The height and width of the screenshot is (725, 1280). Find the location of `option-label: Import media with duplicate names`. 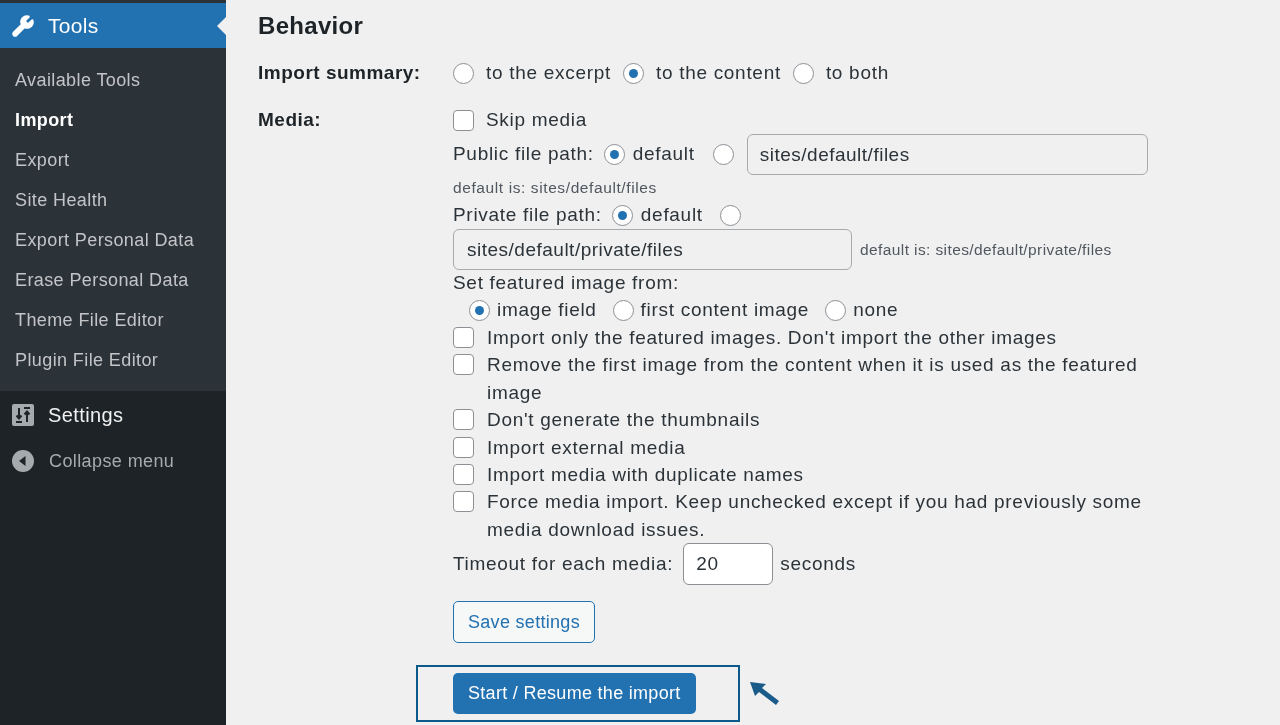

option-label: Import media with duplicate names is located at coordinates (646, 475).